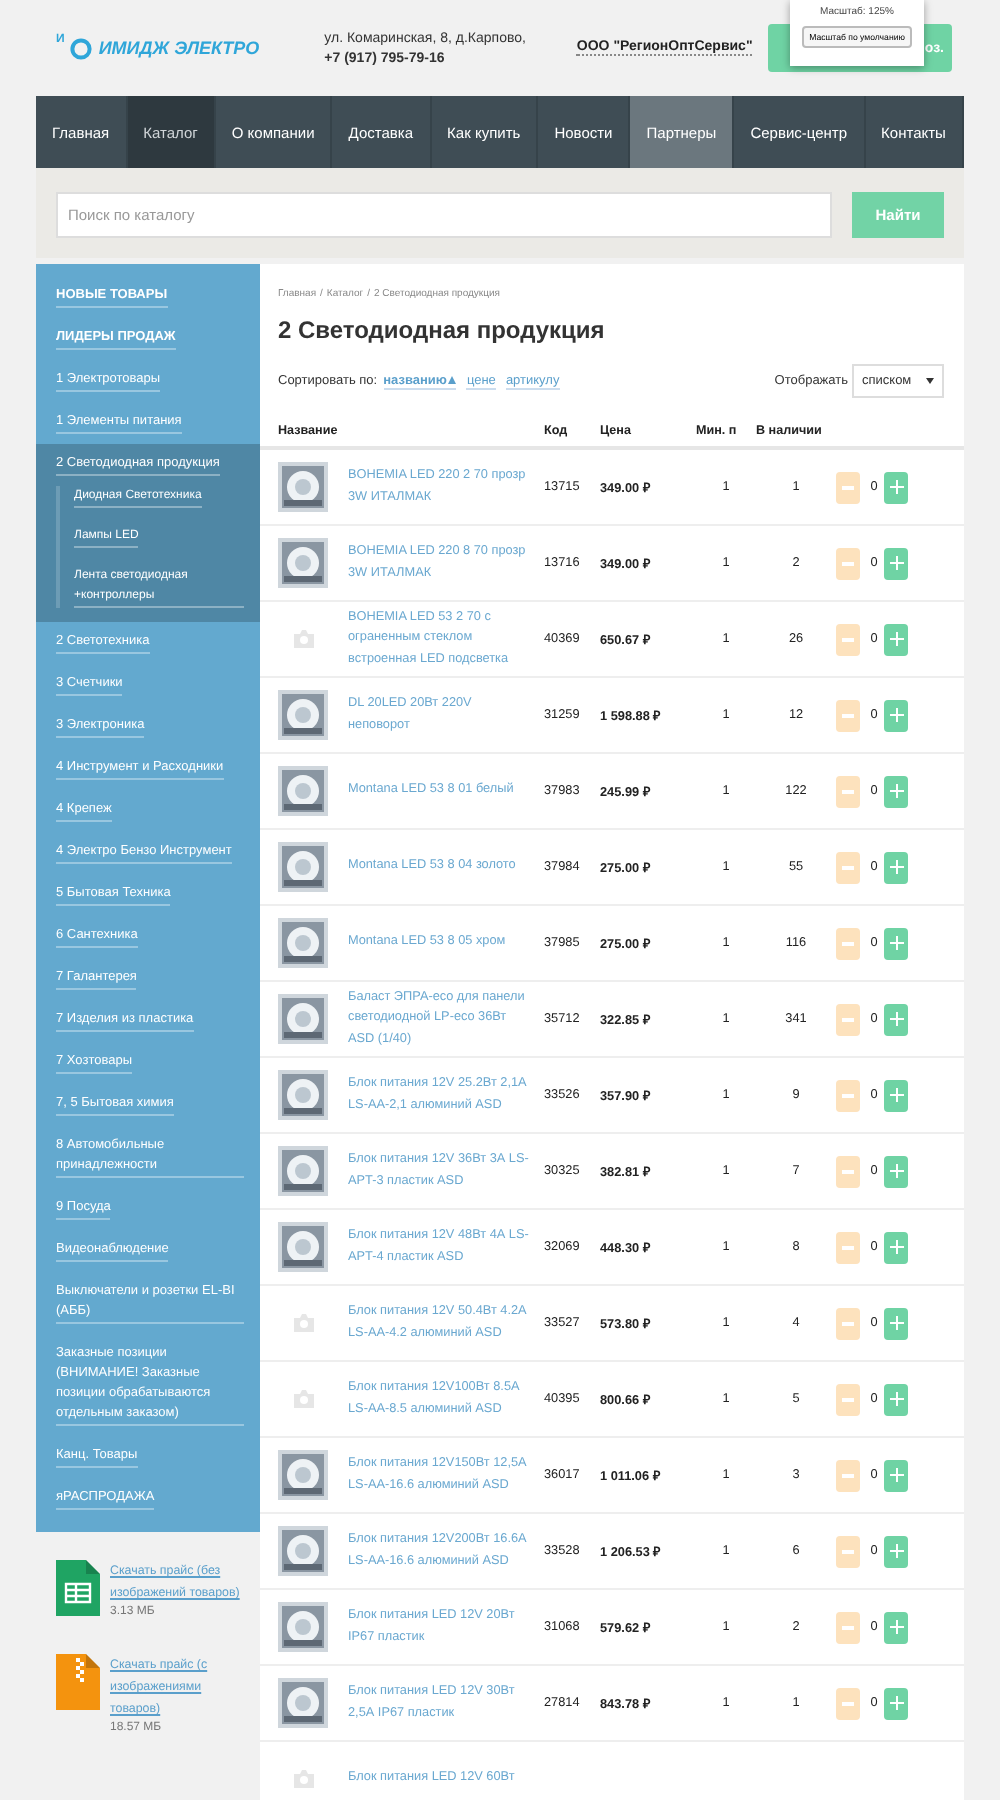  What do you see at coordinates (81, 48) in the screenshot?
I see `logo-icon` at bounding box center [81, 48].